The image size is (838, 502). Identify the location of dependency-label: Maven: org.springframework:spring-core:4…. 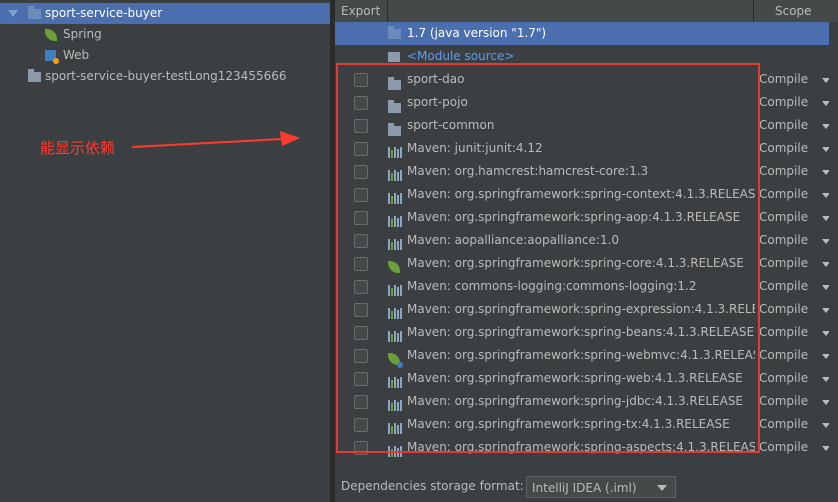
(575, 263).